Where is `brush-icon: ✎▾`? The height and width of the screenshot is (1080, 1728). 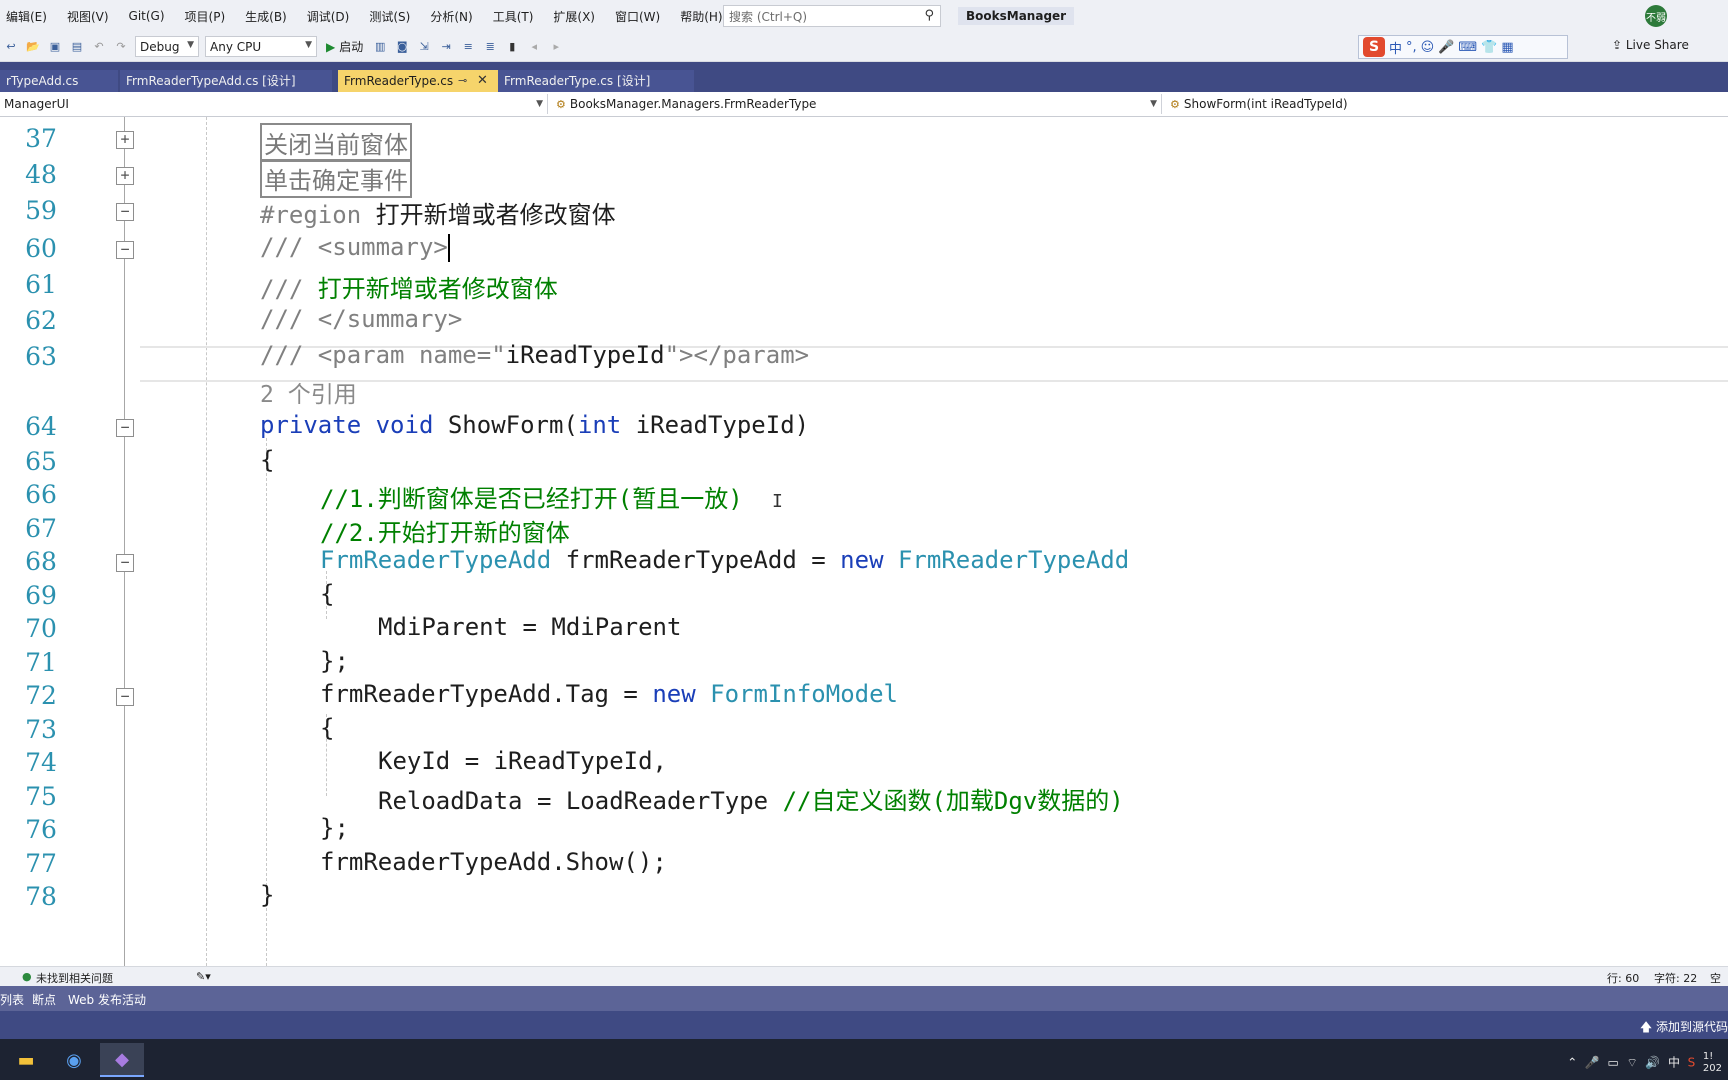
brush-icon: ✎▾ is located at coordinates (203, 976).